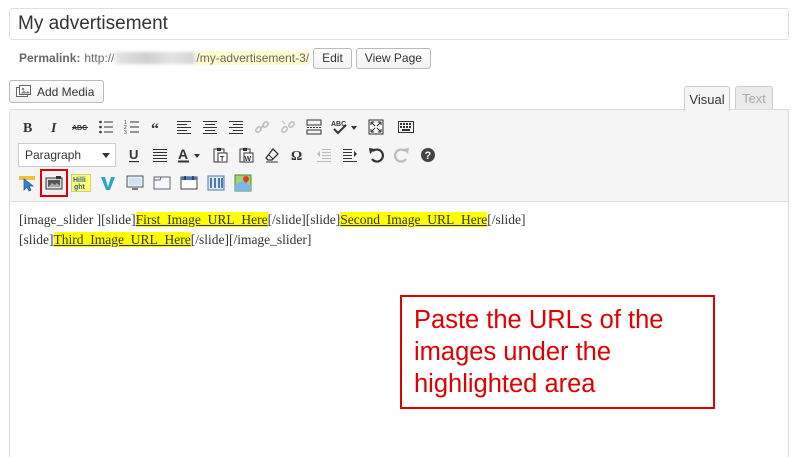 The width and height of the screenshot is (798, 457). I want to click on post-title-field, so click(399, 24).